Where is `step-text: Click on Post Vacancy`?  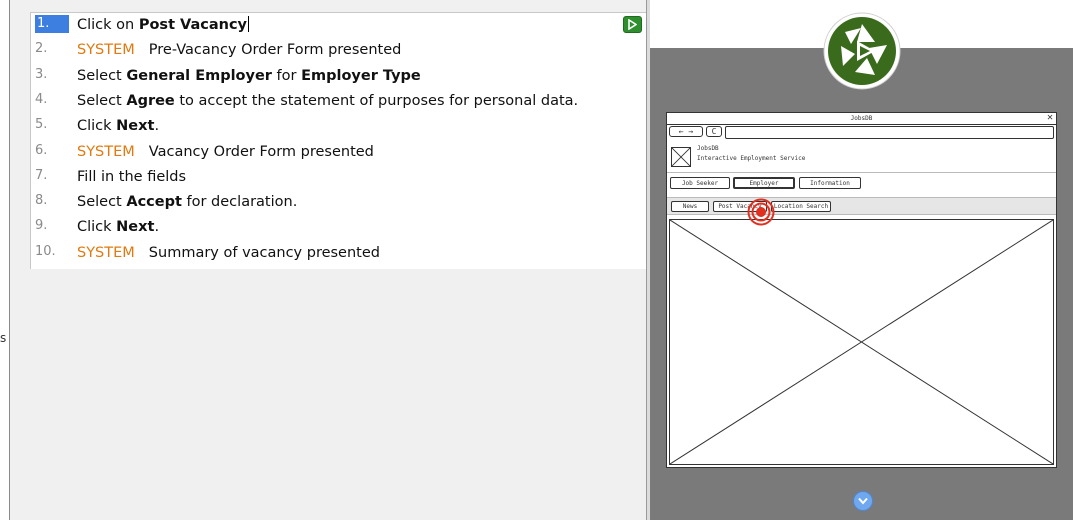 step-text: Click on Post Vacancy is located at coordinates (163, 25).